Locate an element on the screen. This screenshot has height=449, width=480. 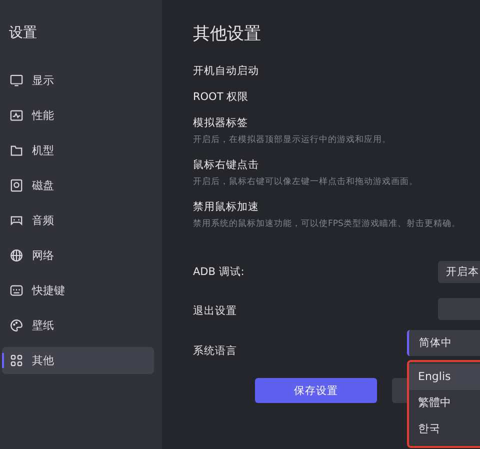
setting-label: 开机自动启动 is located at coordinates (226, 71).